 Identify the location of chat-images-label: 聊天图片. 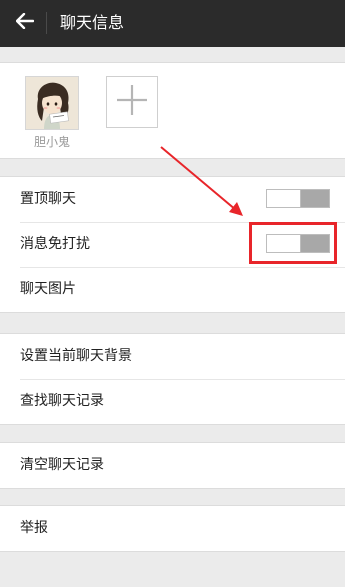
(48, 289).